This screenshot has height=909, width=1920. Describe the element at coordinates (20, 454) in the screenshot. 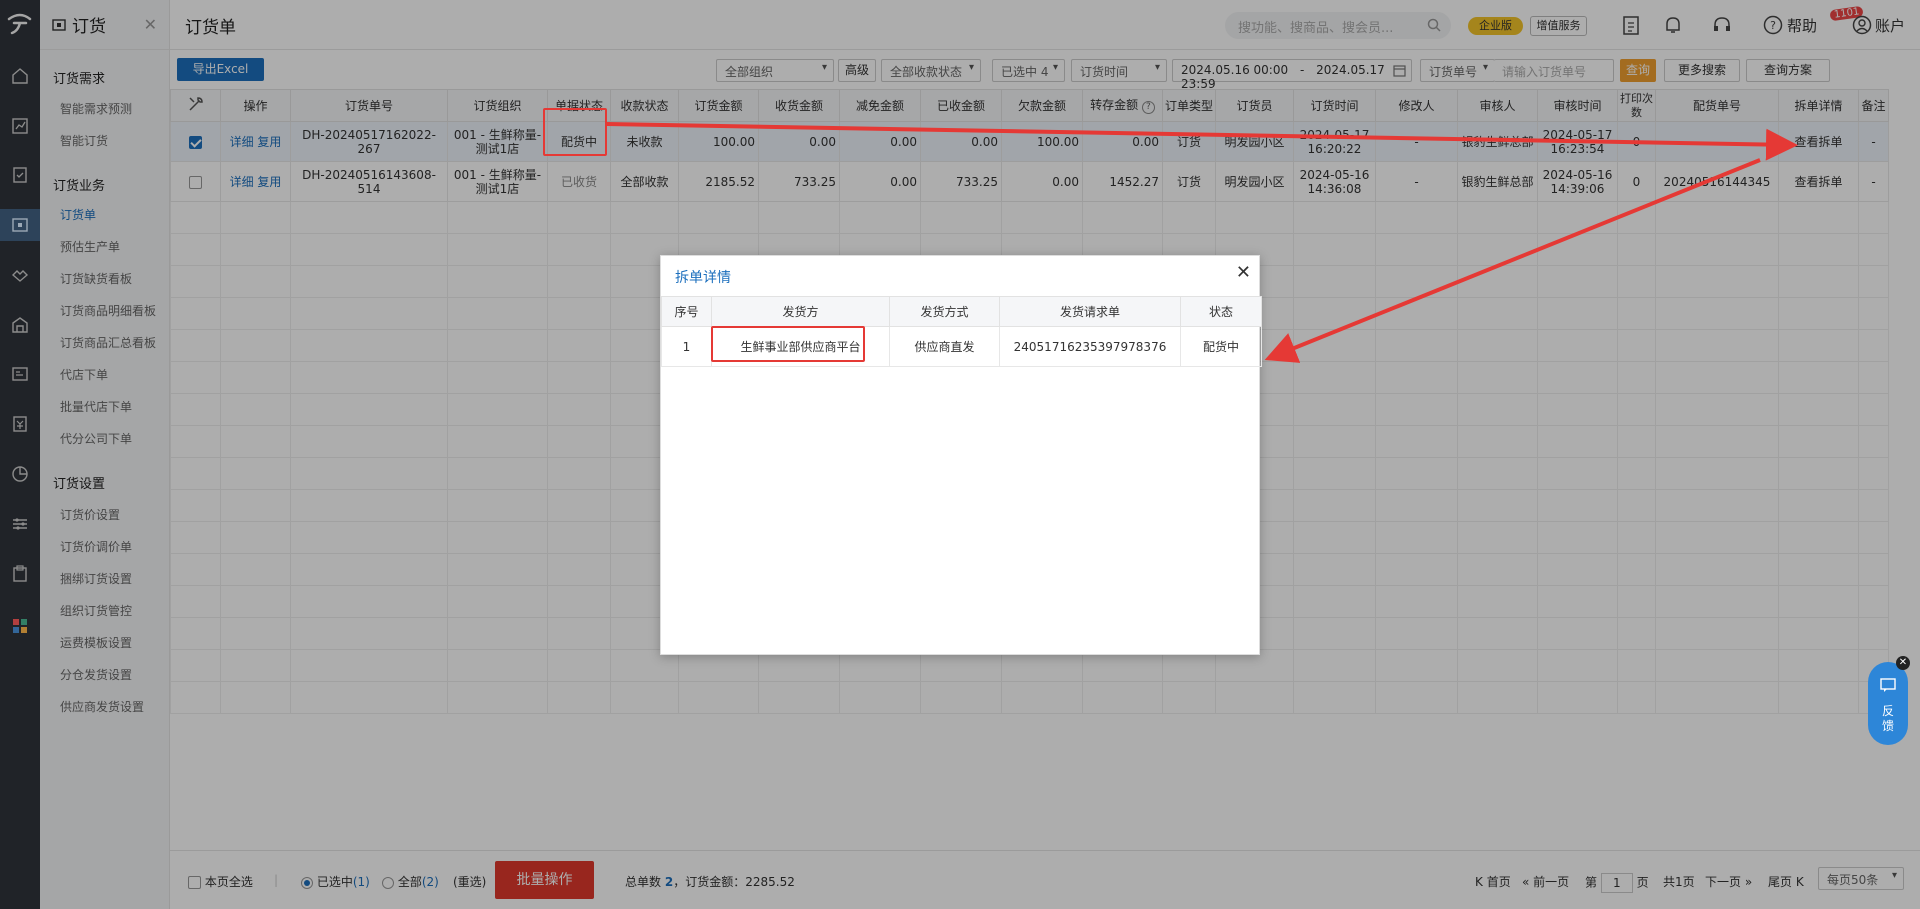

I see `rail-dim-overlay` at that location.